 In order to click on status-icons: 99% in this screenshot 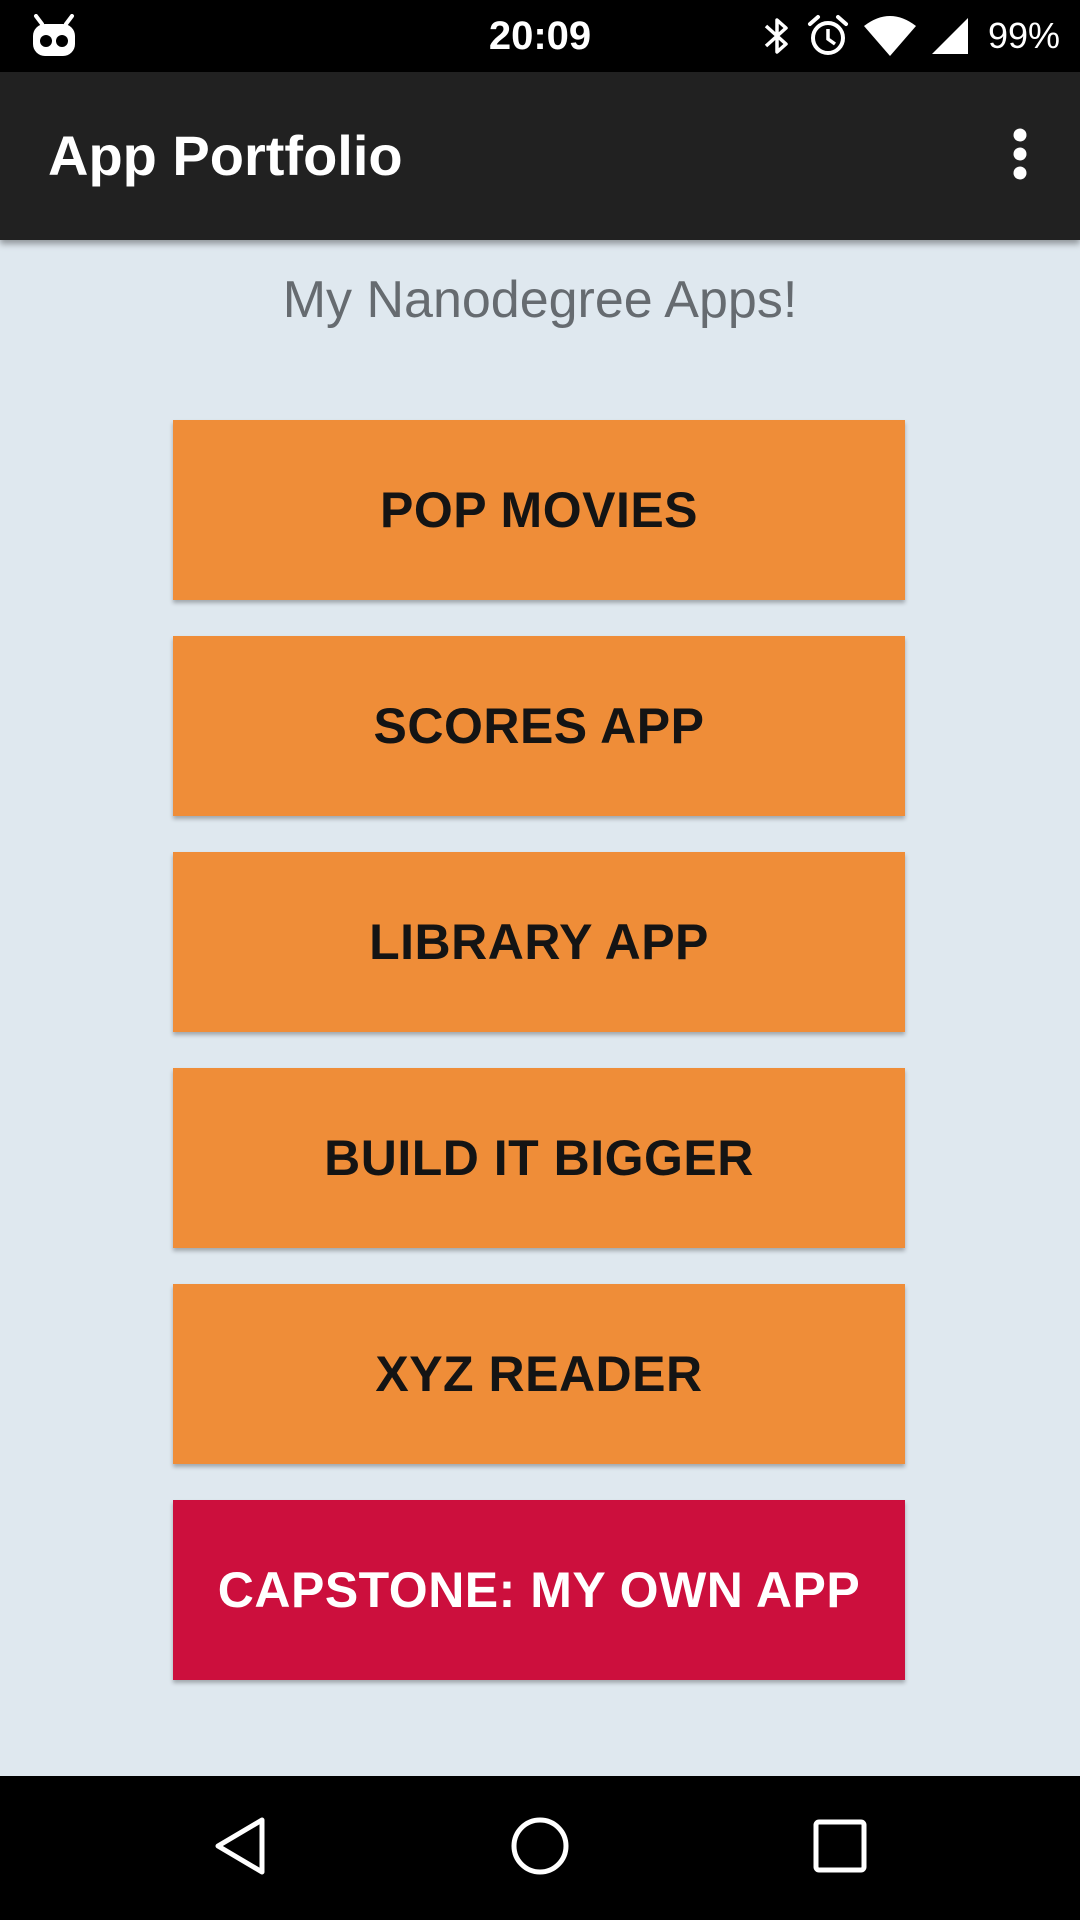, I will do `click(911, 36)`.